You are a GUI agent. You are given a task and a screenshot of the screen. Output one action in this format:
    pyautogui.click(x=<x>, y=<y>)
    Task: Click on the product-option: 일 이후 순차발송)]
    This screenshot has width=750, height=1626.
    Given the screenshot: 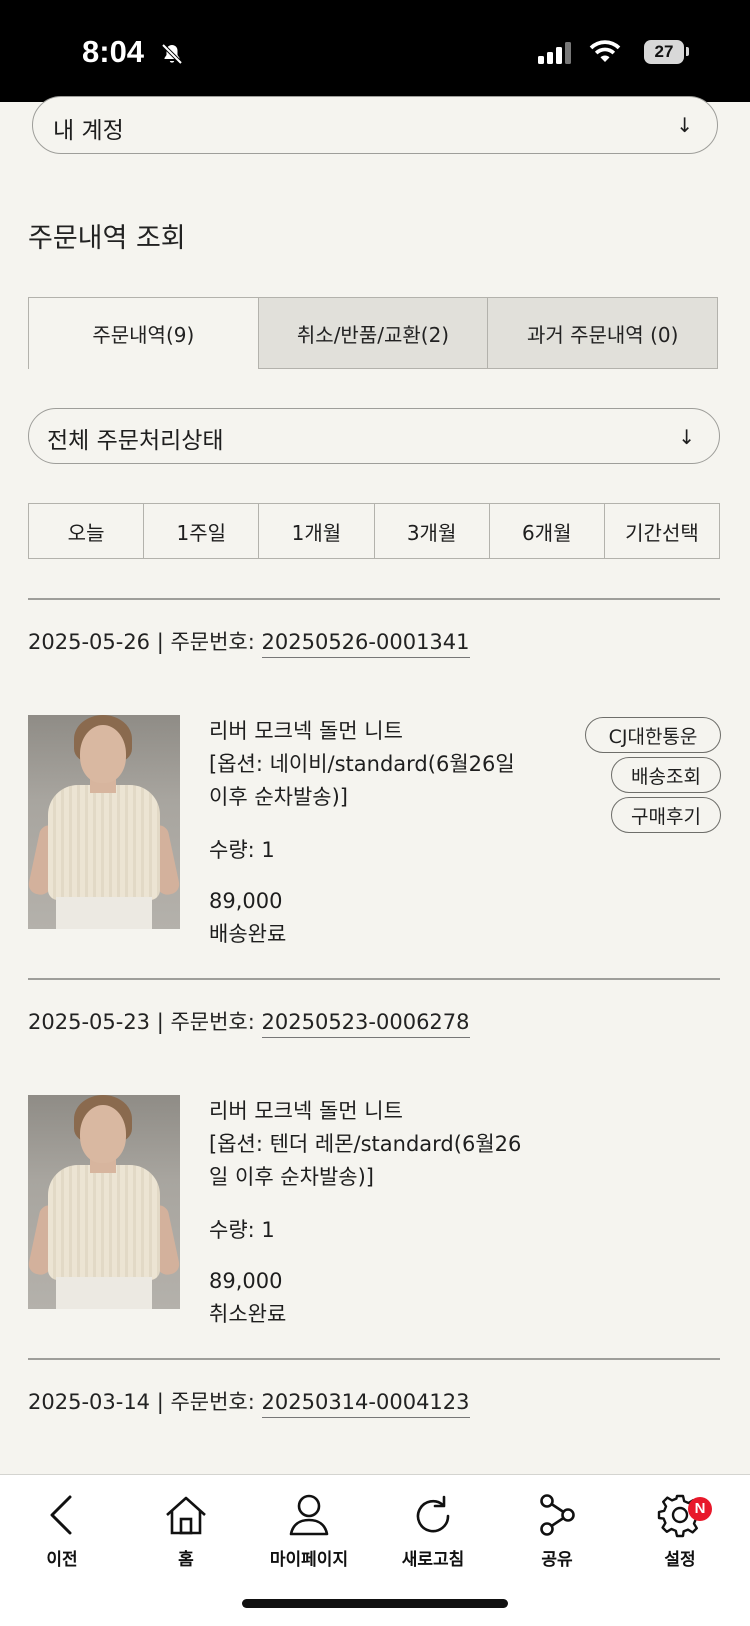 What is the action you would take?
    pyautogui.click(x=291, y=1177)
    